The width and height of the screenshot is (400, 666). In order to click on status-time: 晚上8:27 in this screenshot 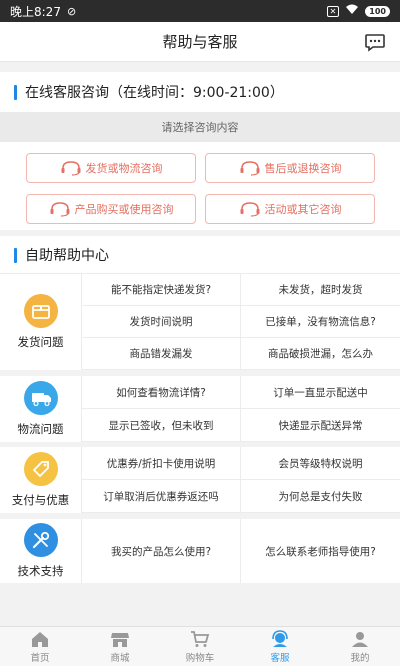, I will do `click(35, 11)`.